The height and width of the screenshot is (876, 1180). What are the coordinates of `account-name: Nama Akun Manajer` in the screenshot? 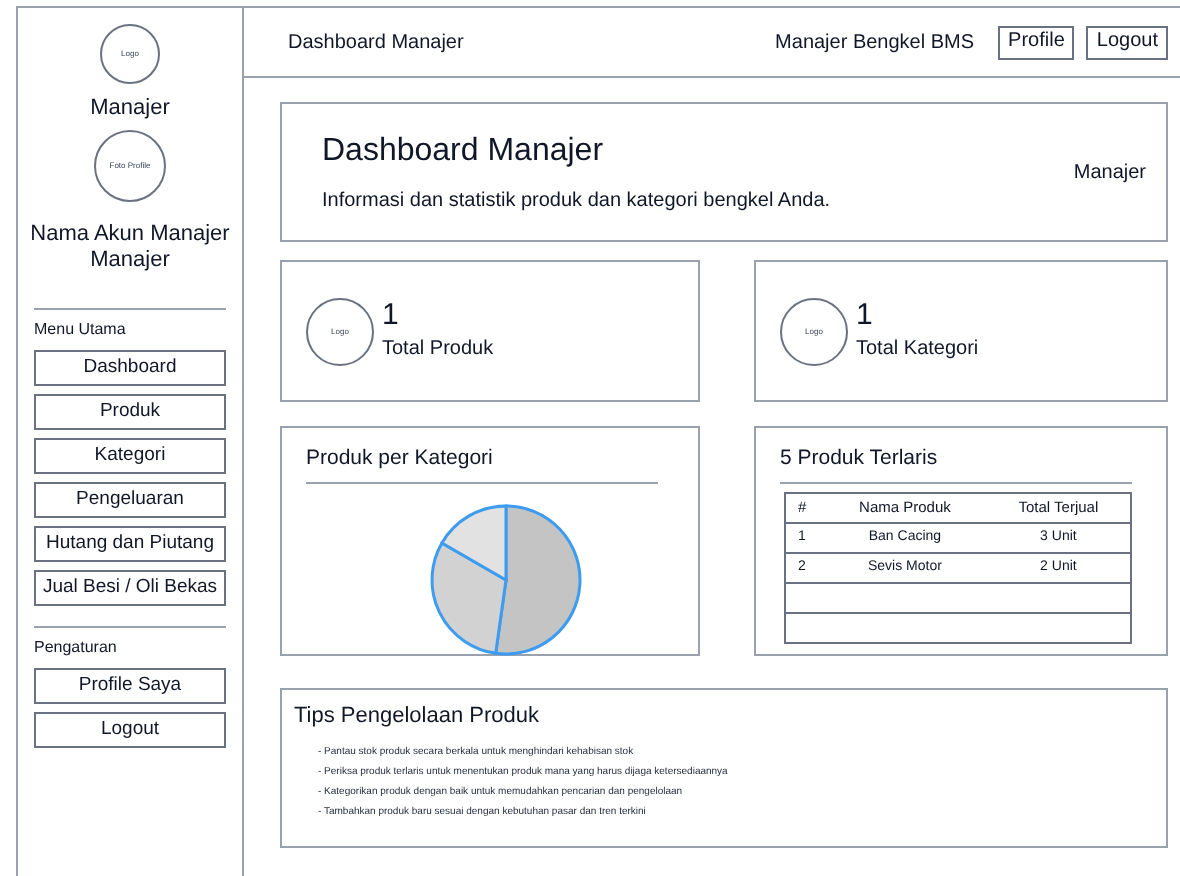 It's located at (130, 235).